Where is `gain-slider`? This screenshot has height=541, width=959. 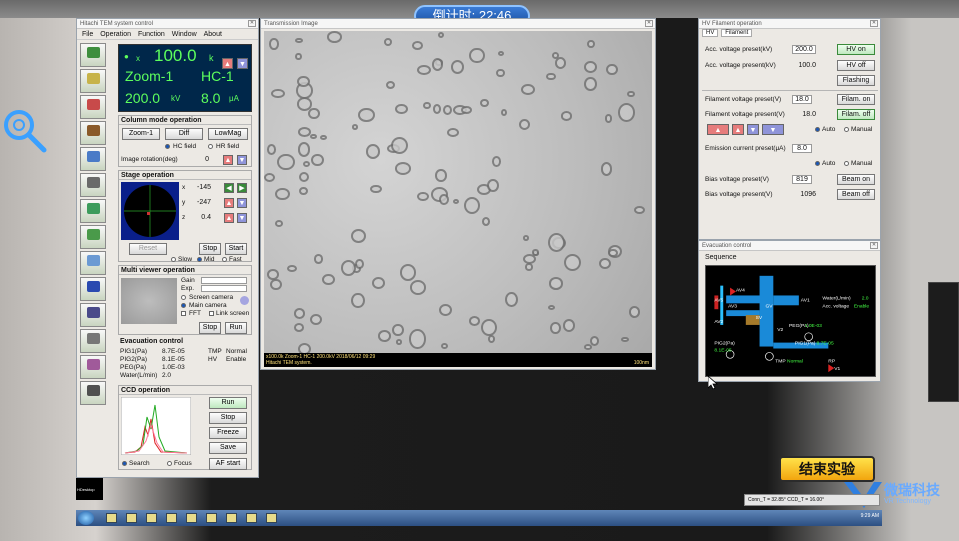 gain-slider is located at coordinates (224, 280).